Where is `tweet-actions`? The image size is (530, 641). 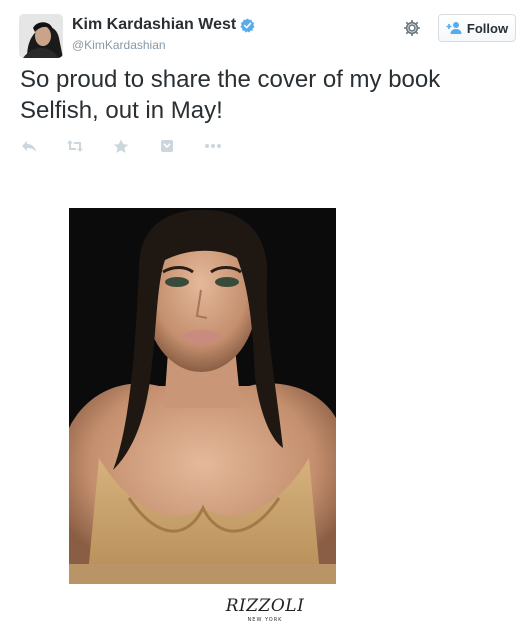
tweet-actions is located at coordinates (135, 146).